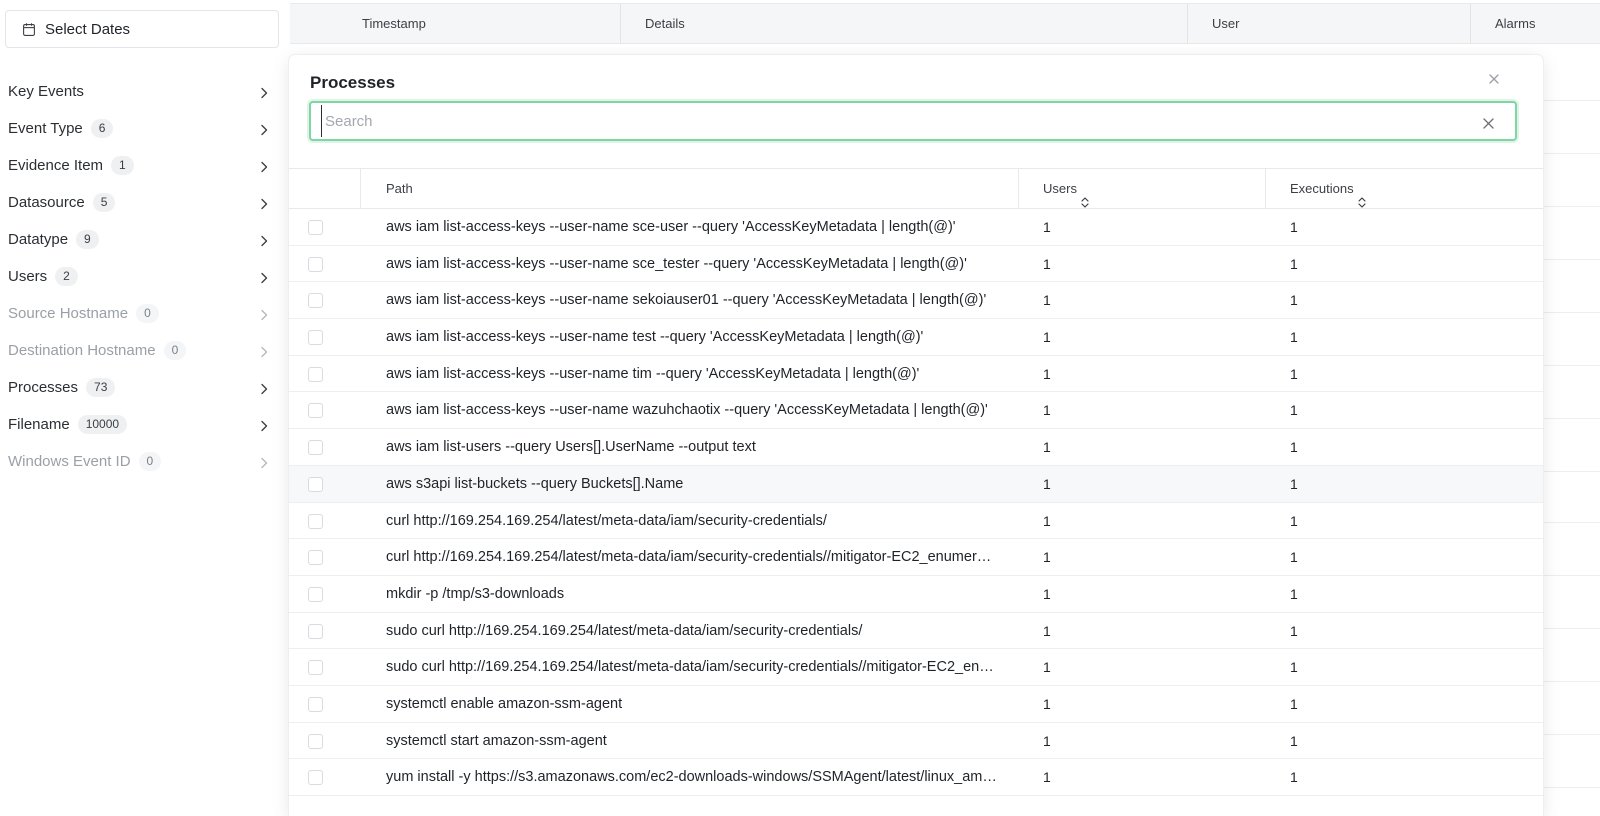 The height and width of the screenshot is (816, 1600). What do you see at coordinates (1225, 23) in the screenshot?
I see `column-user: User` at bounding box center [1225, 23].